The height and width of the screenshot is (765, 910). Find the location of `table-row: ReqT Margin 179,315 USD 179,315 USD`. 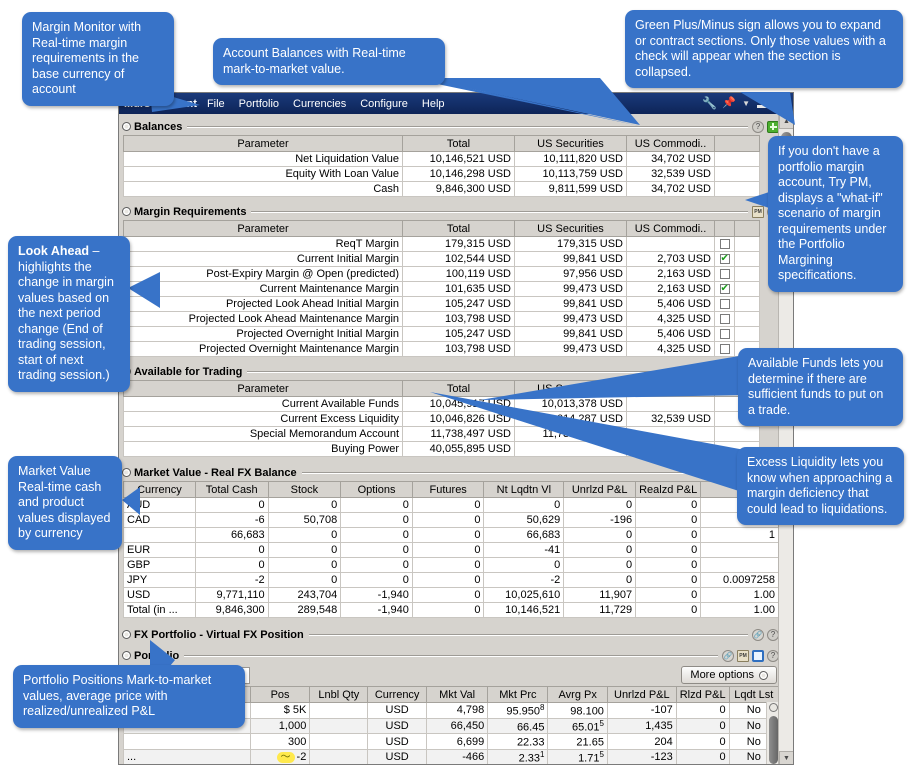

table-row: ReqT Margin 179,315 USD 179,315 USD is located at coordinates (441, 244).